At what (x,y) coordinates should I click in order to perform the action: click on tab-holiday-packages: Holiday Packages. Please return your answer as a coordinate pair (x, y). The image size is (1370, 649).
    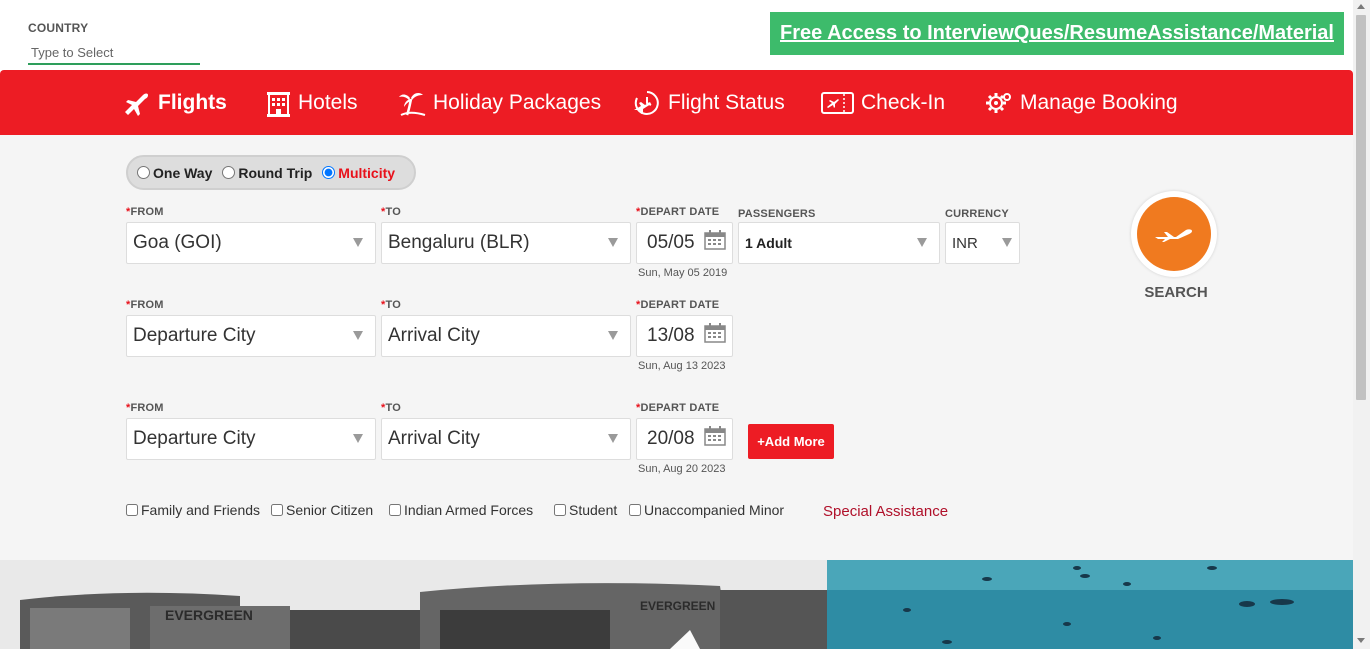
    Looking at the image, I should click on (499, 102).